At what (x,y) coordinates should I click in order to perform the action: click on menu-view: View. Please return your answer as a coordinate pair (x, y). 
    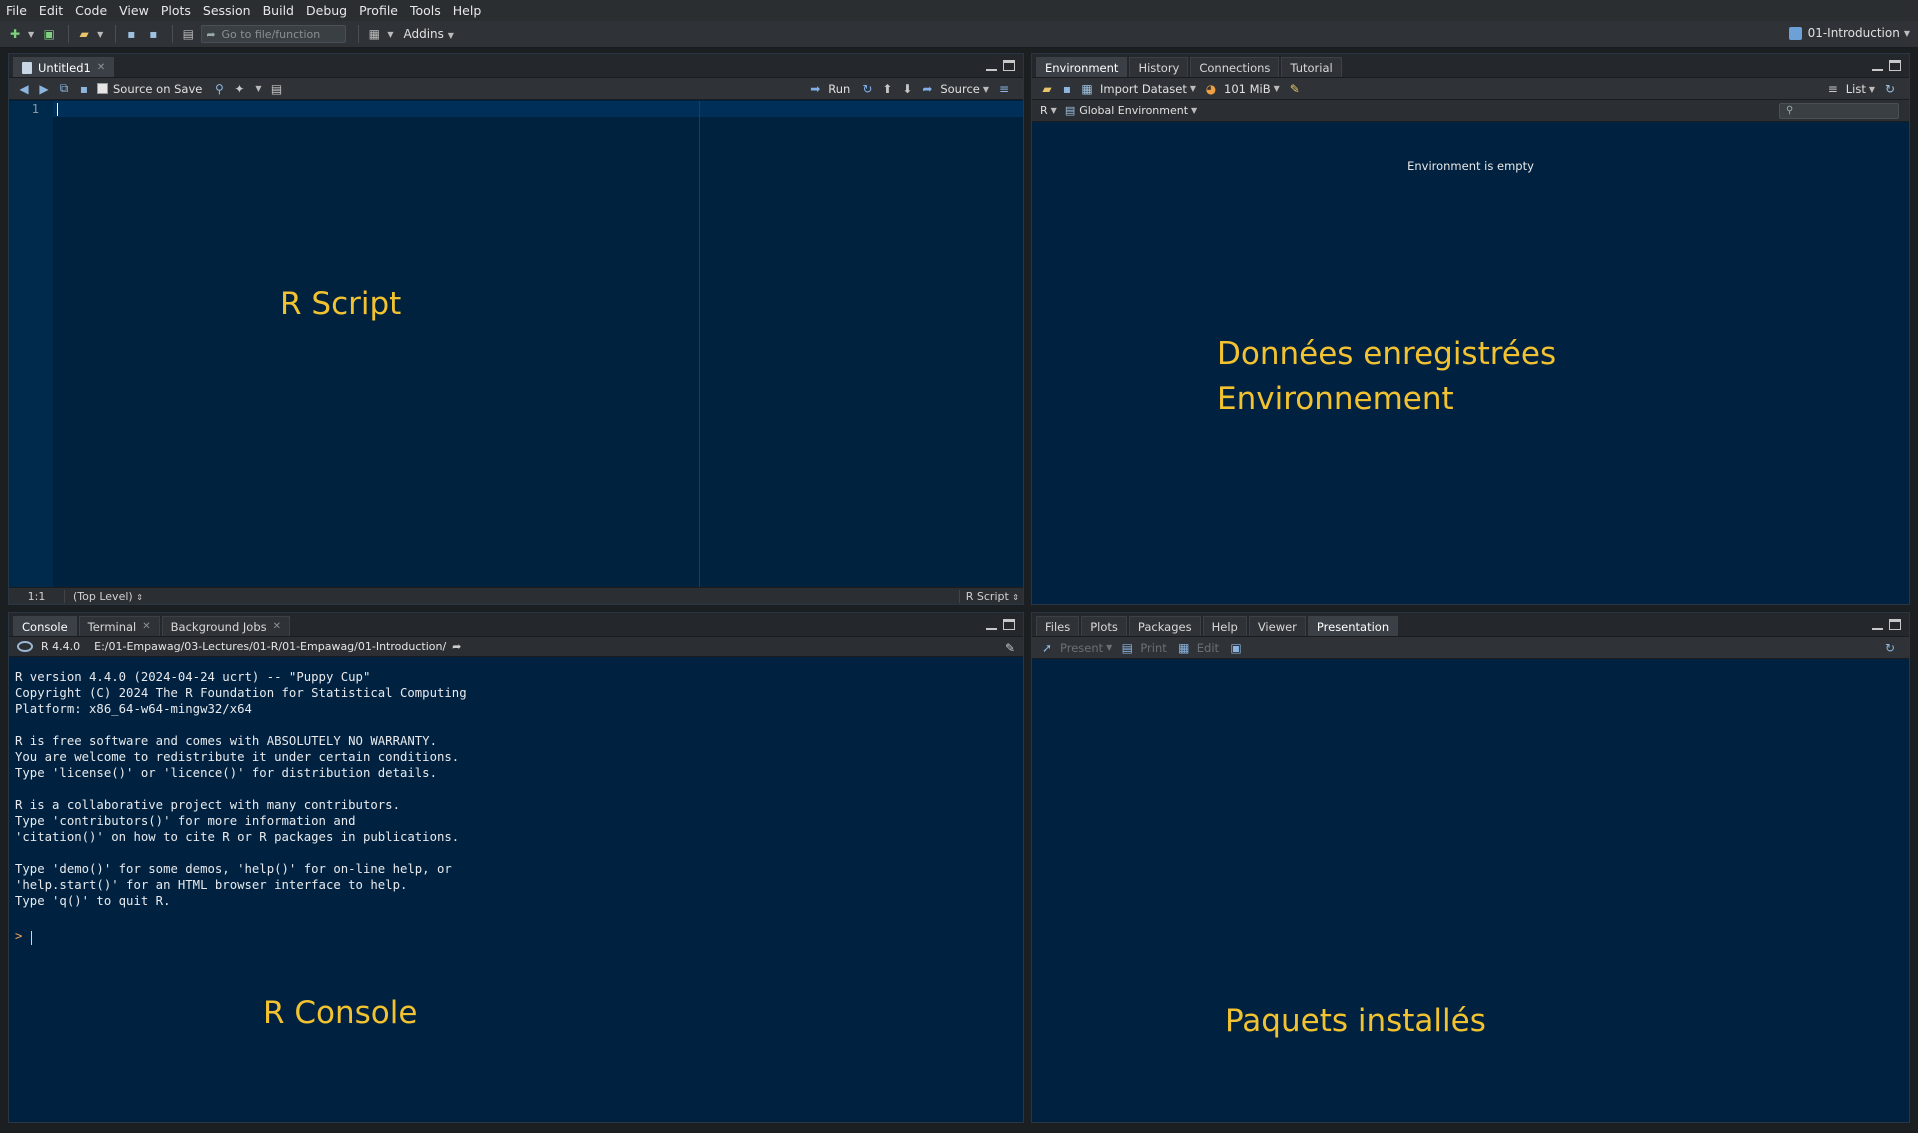
    Looking at the image, I should click on (134, 10).